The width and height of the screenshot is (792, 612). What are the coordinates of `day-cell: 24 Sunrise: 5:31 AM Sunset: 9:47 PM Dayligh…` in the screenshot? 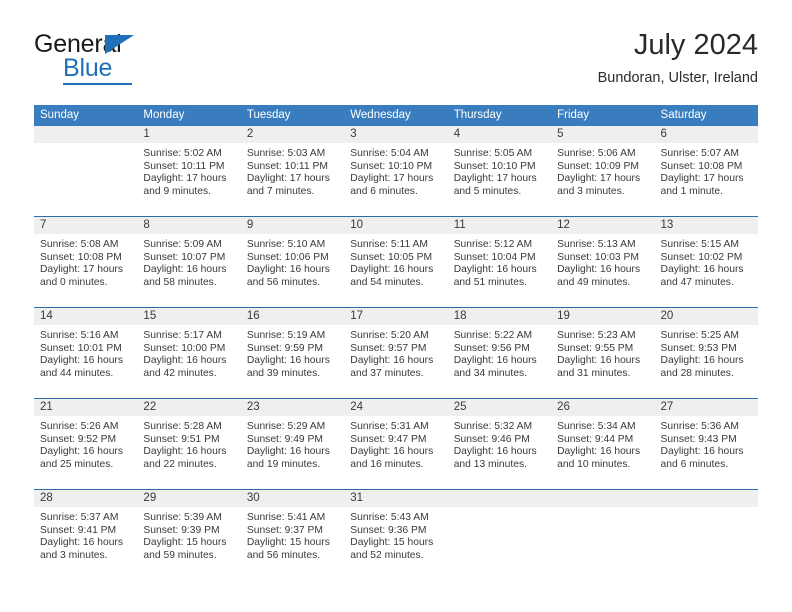 It's located at (396, 444).